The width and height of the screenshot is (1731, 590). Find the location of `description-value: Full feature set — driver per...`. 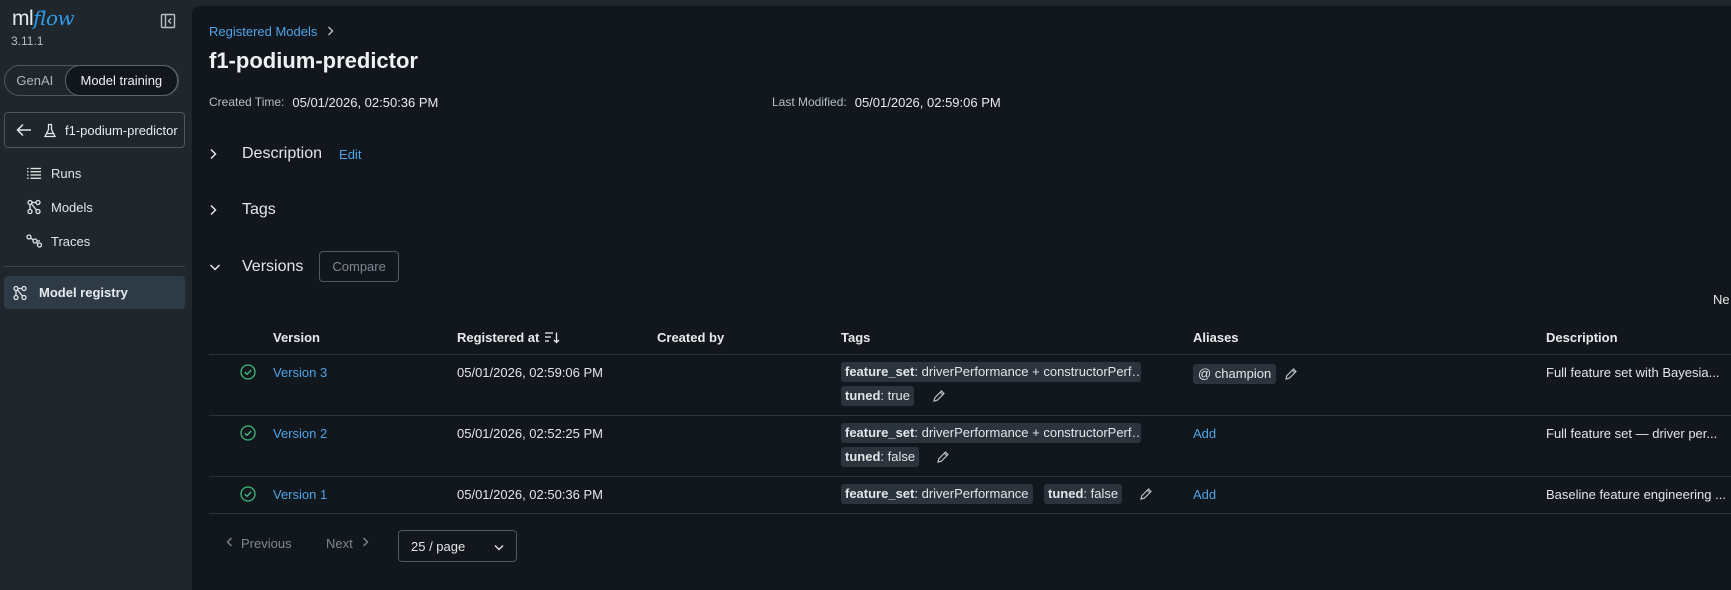

description-value: Full feature set — driver per... is located at coordinates (1632, 433).